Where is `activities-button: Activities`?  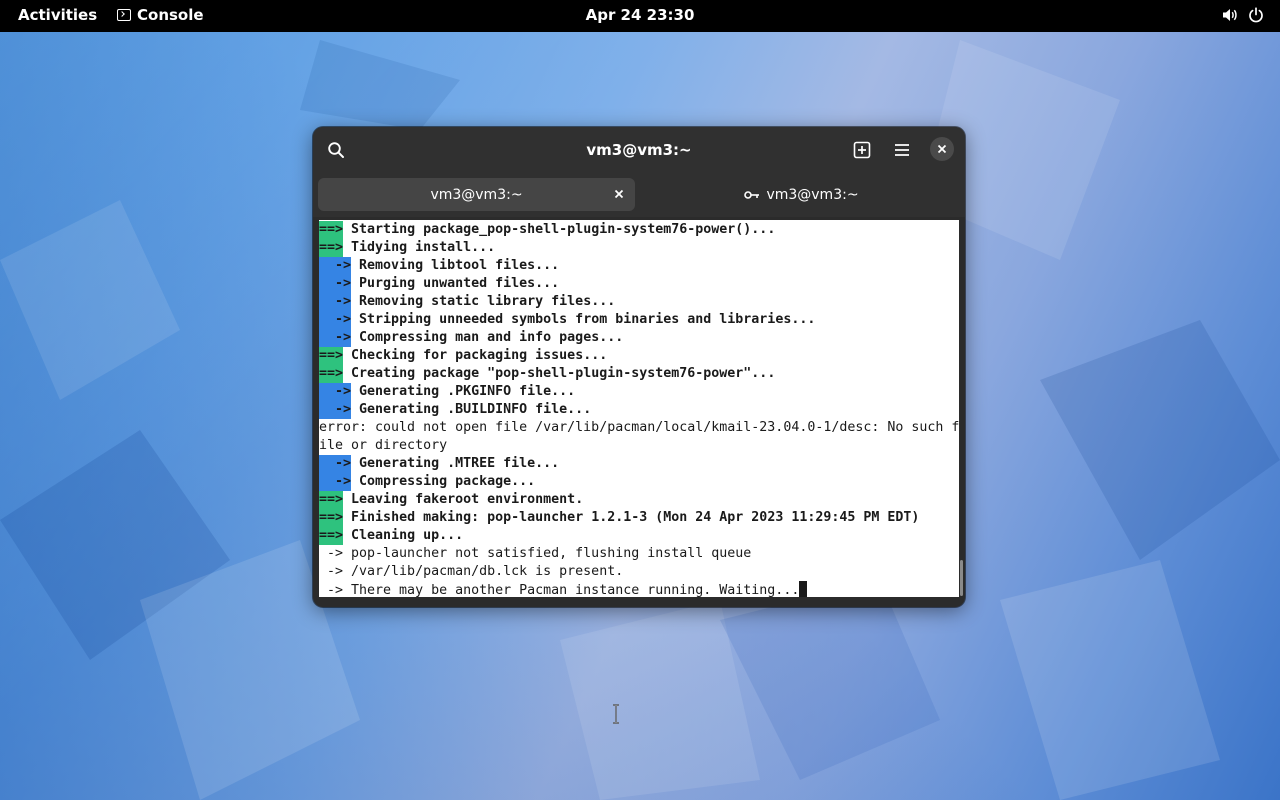 activities-button: Activities is located at coordinates (57, 15).